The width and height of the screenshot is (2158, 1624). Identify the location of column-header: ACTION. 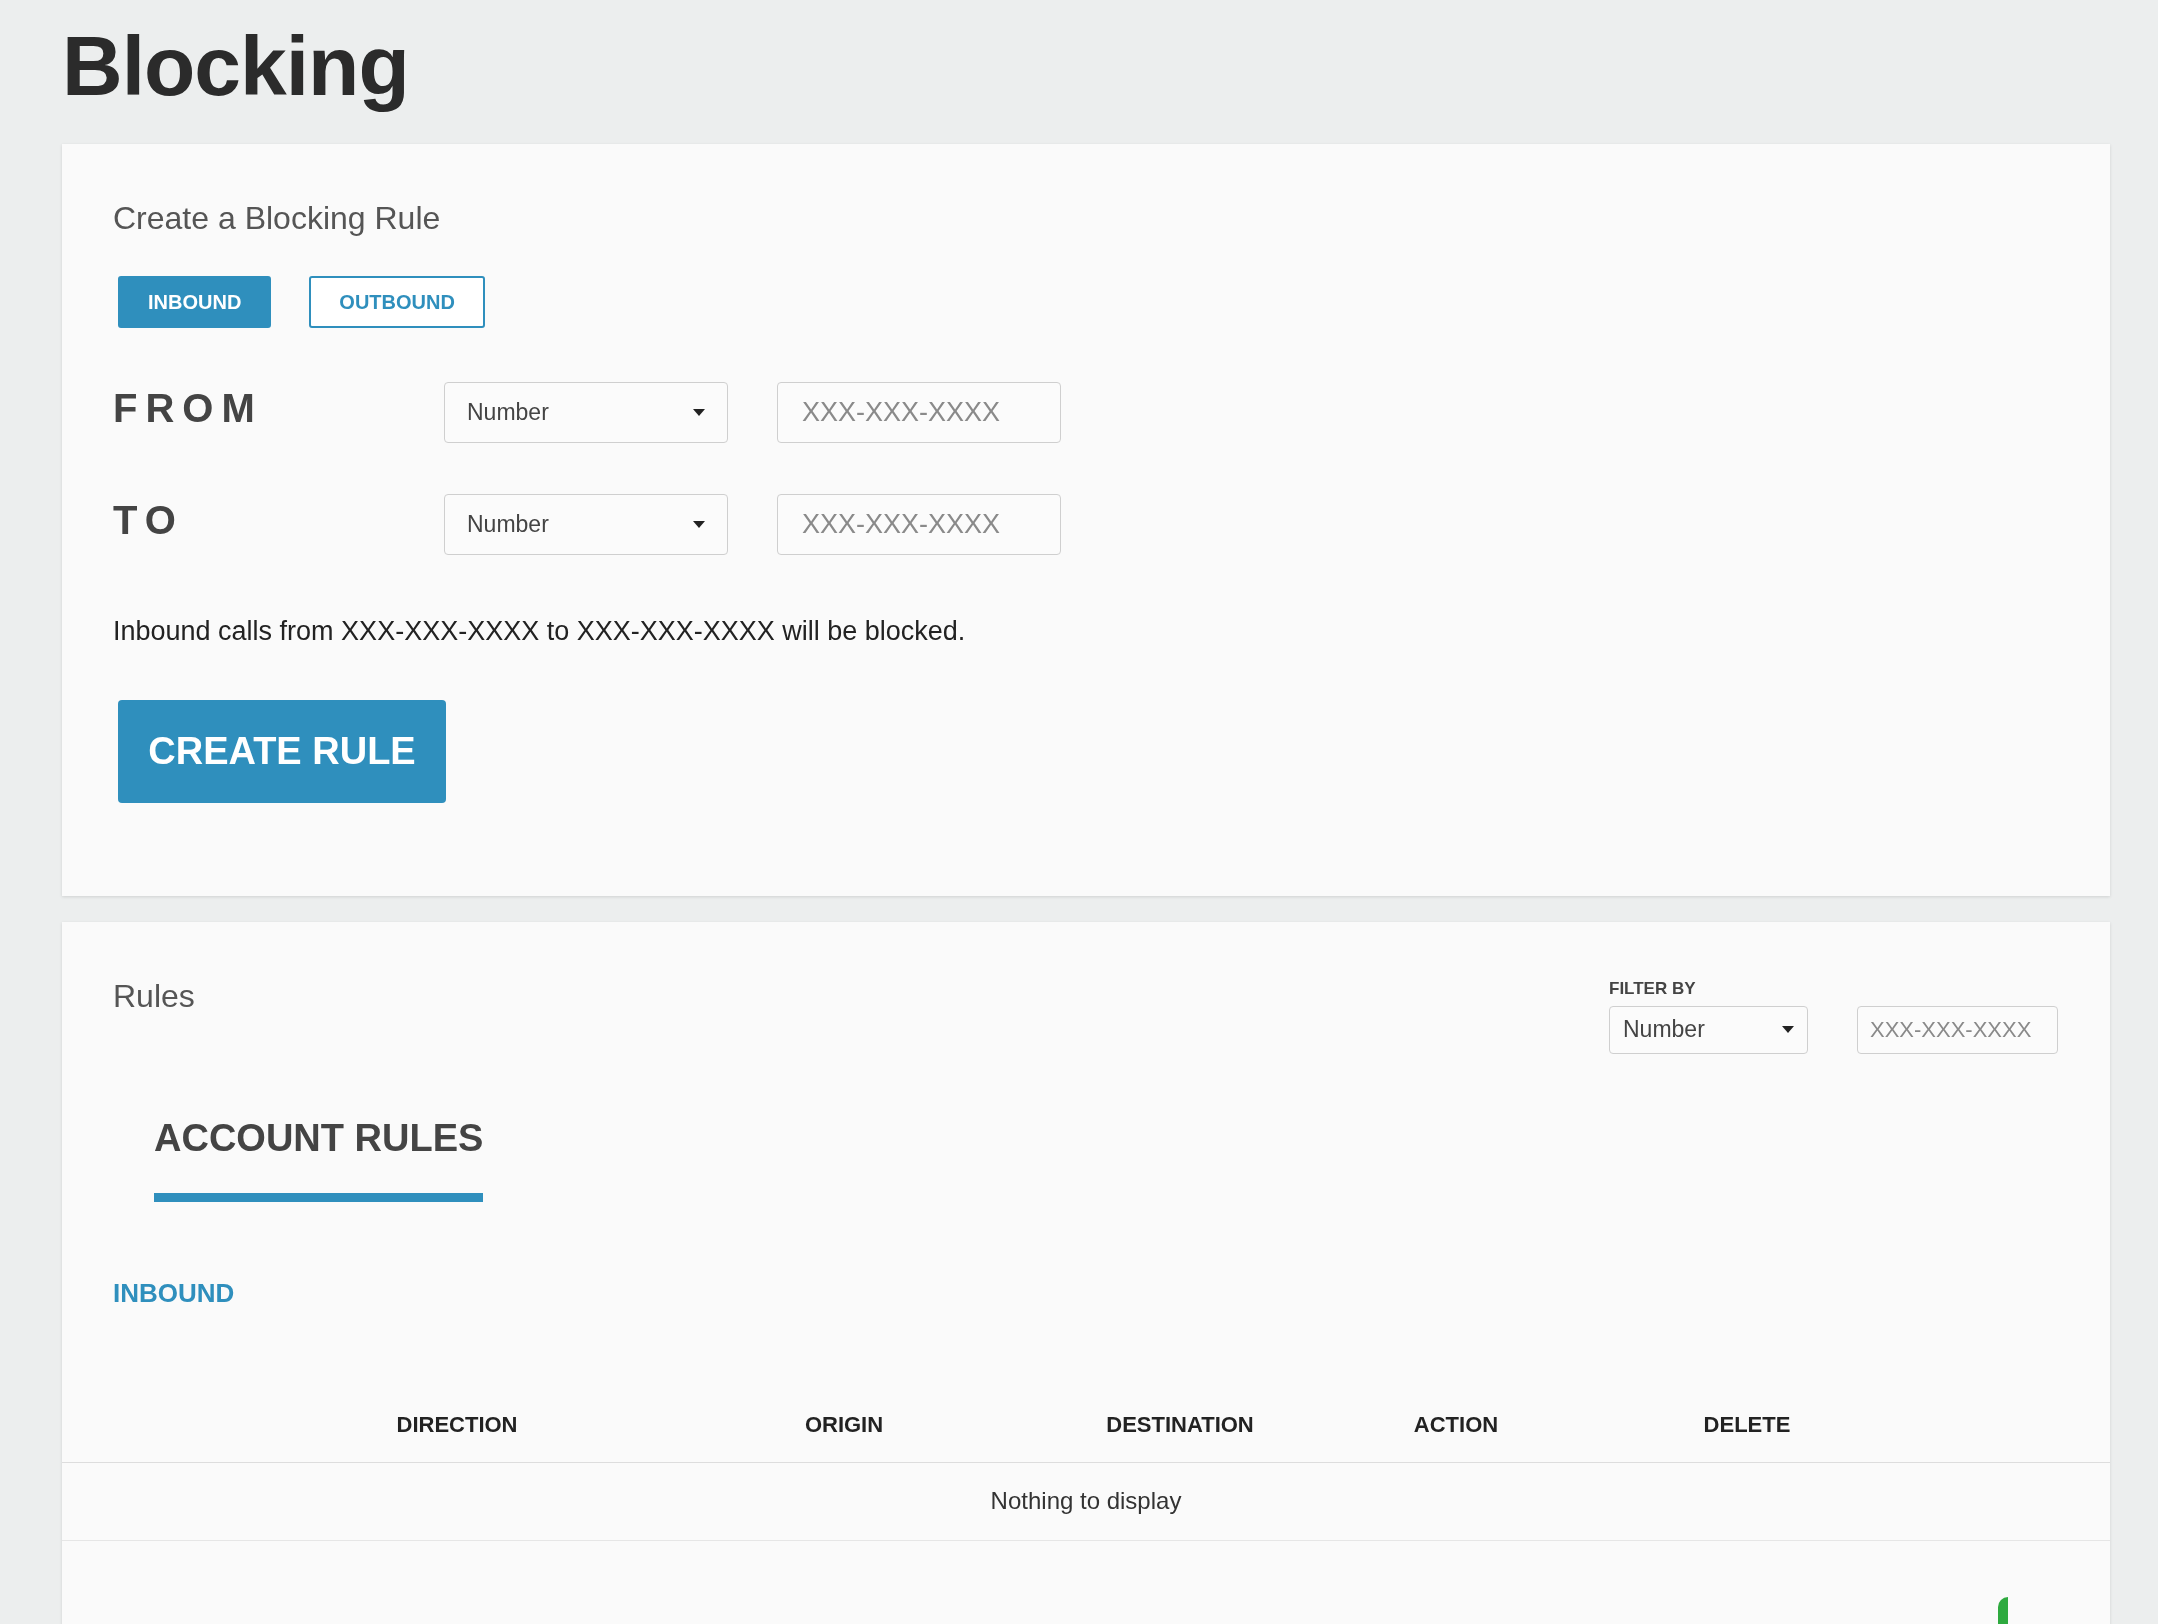
(1456, 1424).